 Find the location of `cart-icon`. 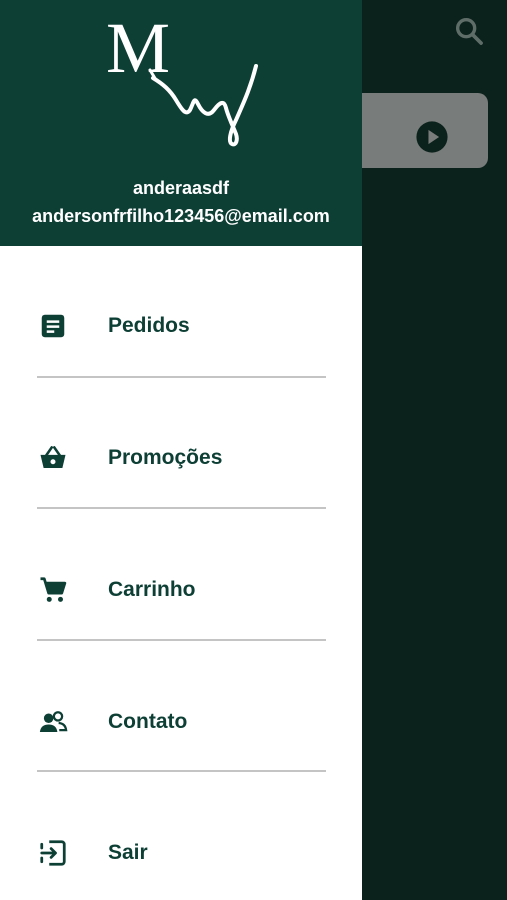

cart-icon is located at coordinates (53, 589).